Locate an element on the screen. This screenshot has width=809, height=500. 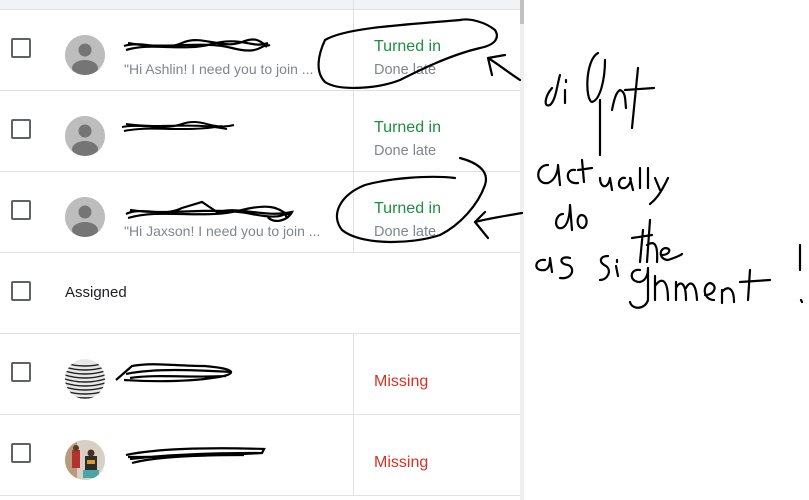
scrollbar-track is located at coordinates (522, 250).